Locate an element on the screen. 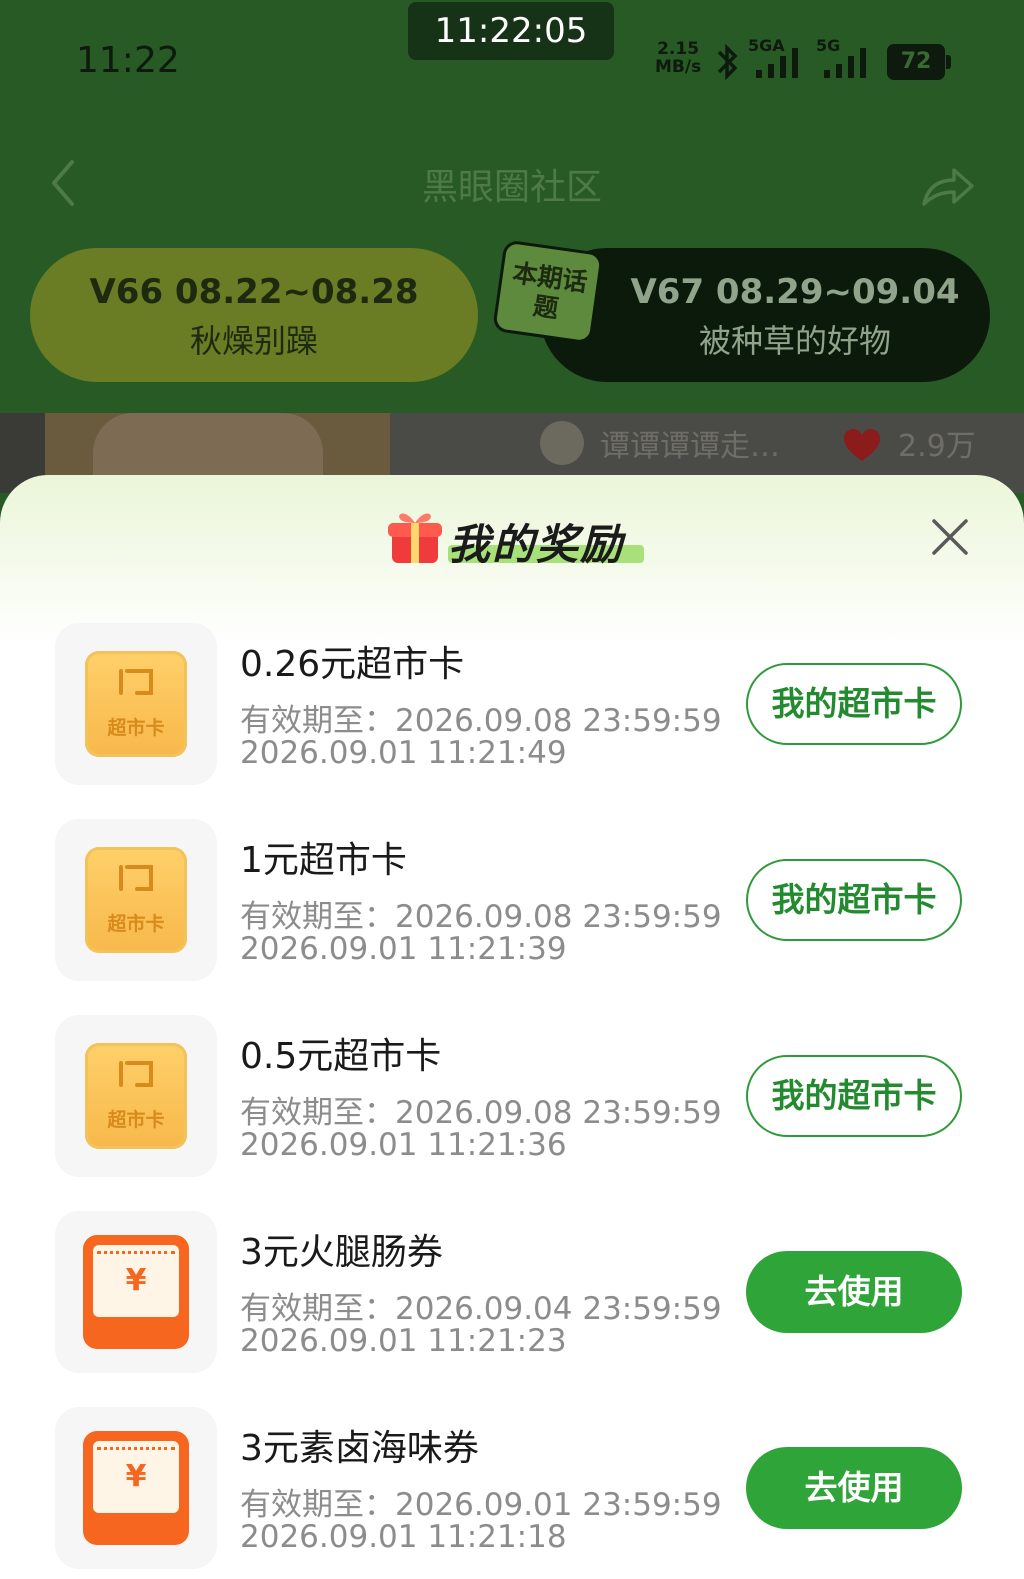 Image resolution: width=1024 pixels, height=1579 pixels. tab-topic: 被种草的好物 is located at coordinates (794, 341).